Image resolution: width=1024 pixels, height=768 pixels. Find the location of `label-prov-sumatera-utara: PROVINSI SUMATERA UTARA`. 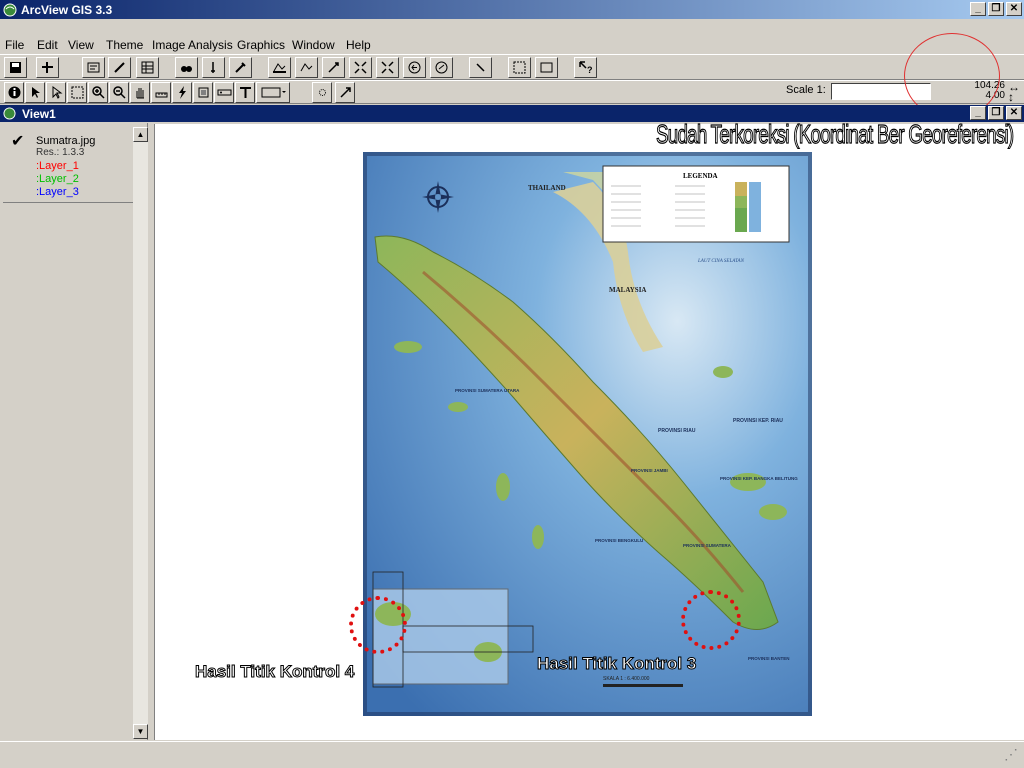

label-prov-sumatera-utara: PROVINSI SUMATERA UTARA is located at coordinates (487, 390).